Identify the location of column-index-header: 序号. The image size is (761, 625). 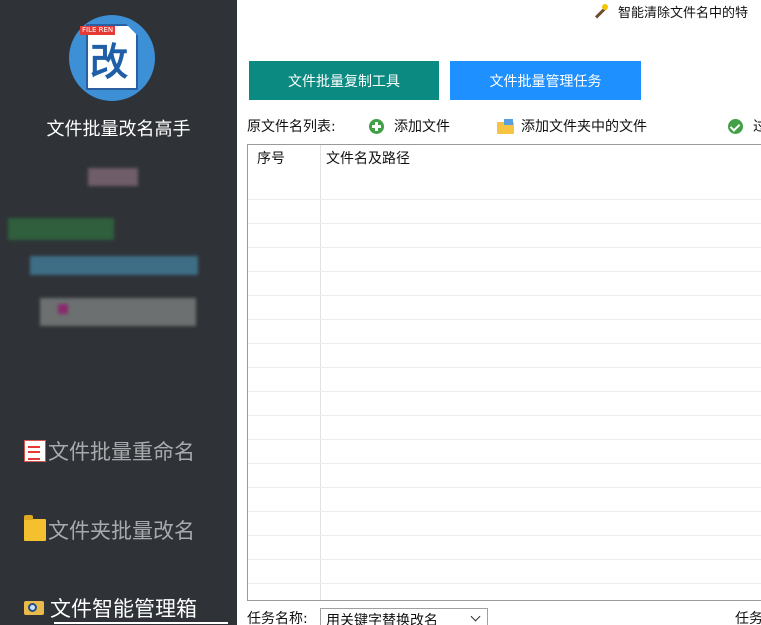
(271, 159).